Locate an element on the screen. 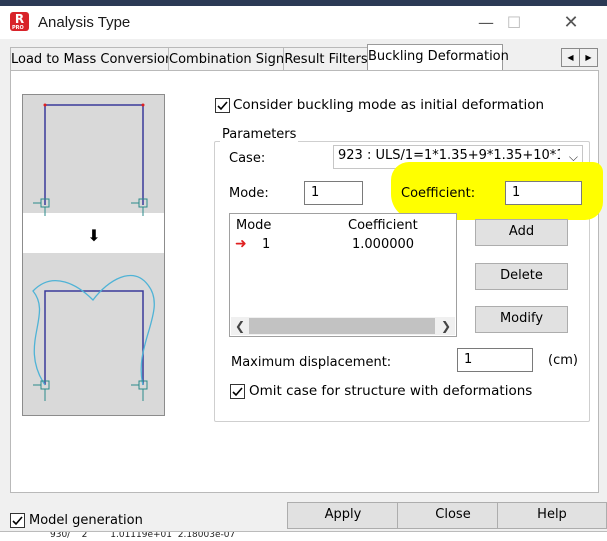 The height and width of the screenshot is (541, 607). omit-case-checkbox is located at coordinates (237, 391).